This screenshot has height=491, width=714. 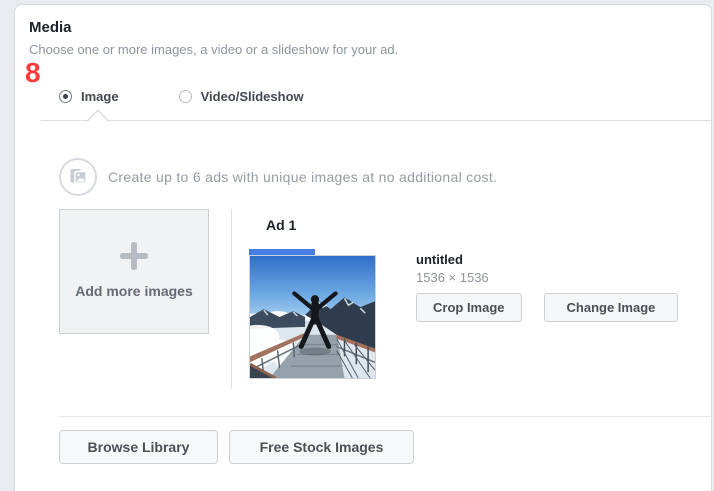 I want to click on ad-thumbnail, so click(x=312, y=317).